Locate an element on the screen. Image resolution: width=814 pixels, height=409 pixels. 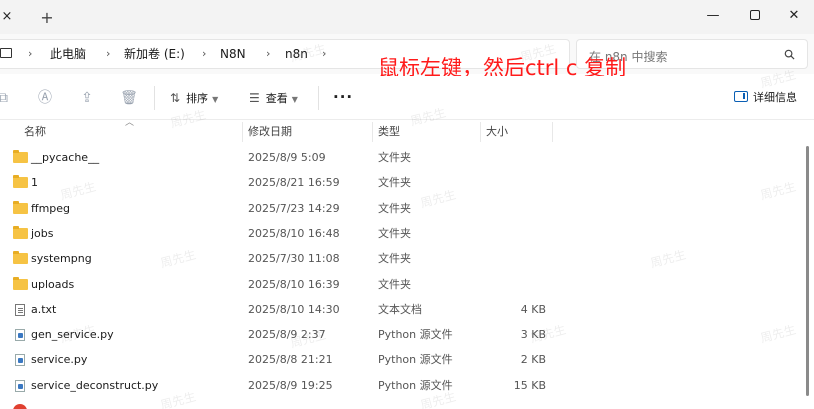
file-name: systempng is located at coordinates (61, 259).